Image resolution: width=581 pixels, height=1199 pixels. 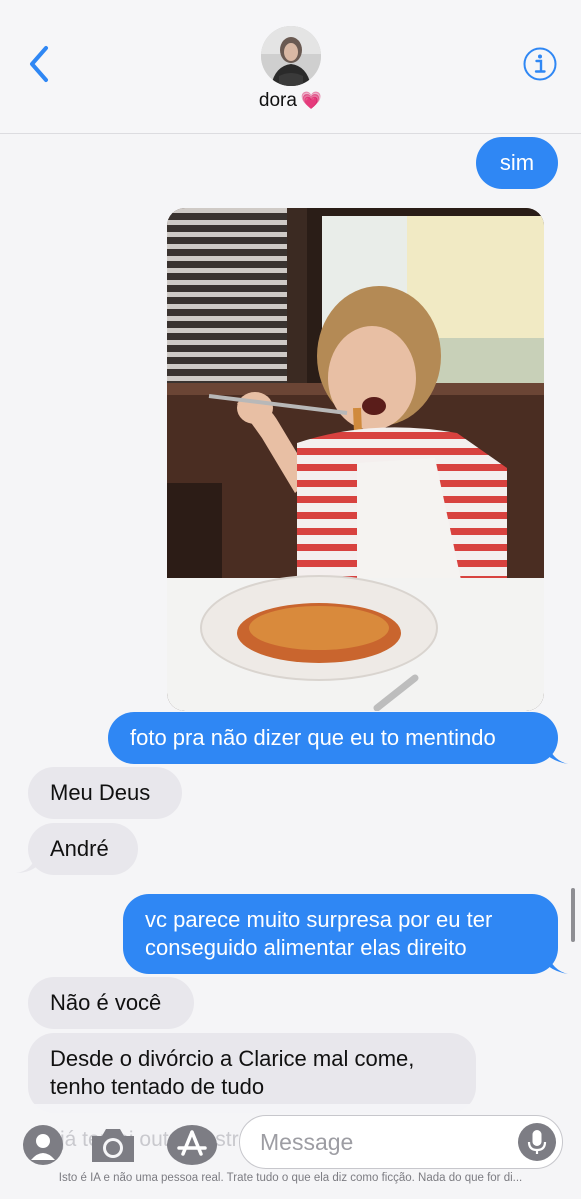 What do you see at coordinates (311, 100) in the screenshot?
I see `heart-emoji: 💗` at bounding box center [311, 100].